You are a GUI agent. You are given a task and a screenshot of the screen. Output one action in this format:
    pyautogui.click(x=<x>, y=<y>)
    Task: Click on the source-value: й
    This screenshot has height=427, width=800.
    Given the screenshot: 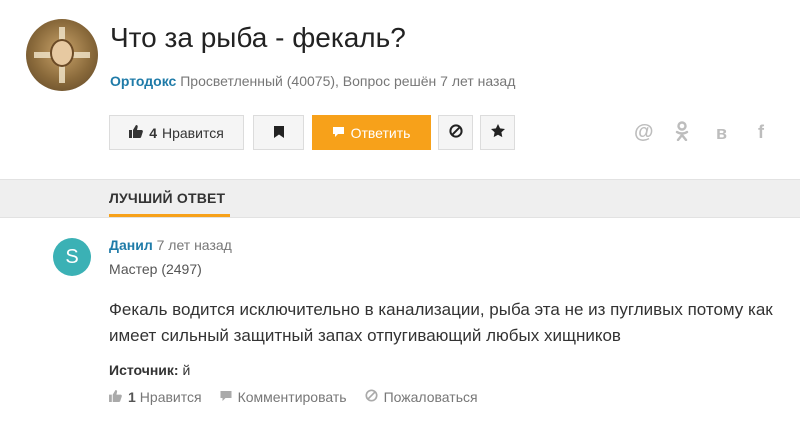 What is the action you would take?
    pyautogui.click(x=186, y=370)
    